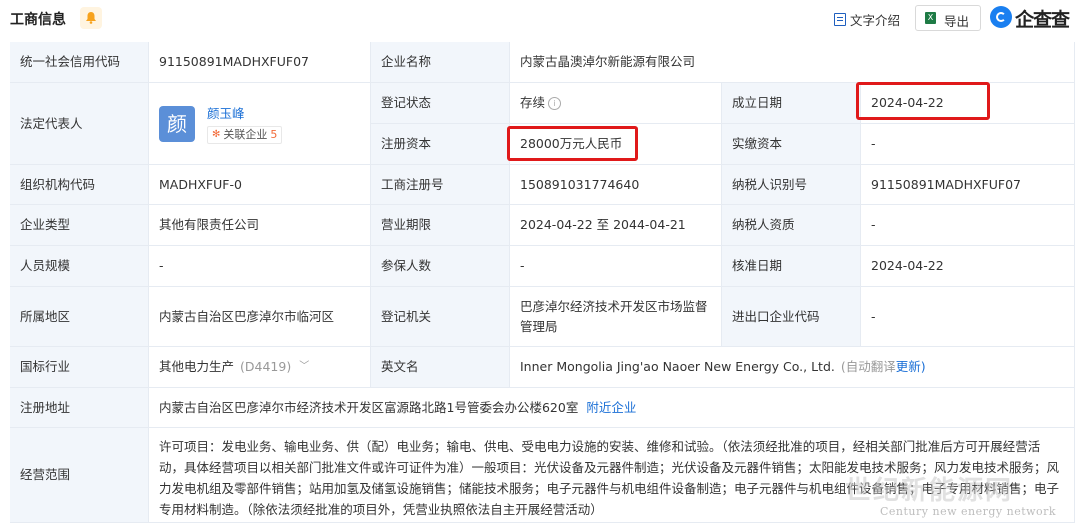 This screenshot has width=1080, height=523. What do you see at coordinates (79, 317) in the screenshot?
I see `region-label: 所属地区` at bounding box center [79, 317].